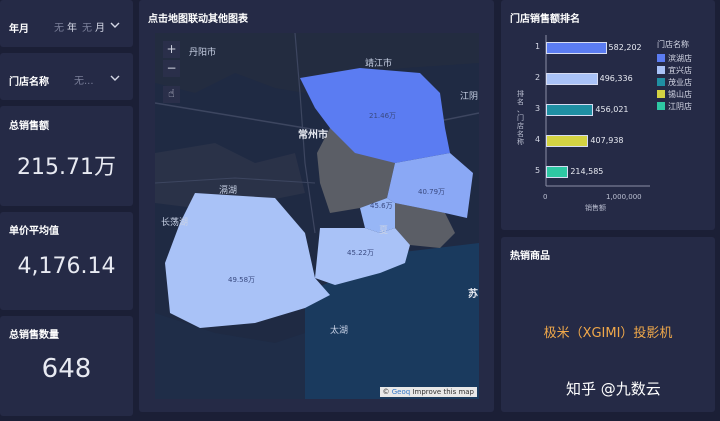  Describe the element at coordinates (625, 47) in the screenshot. I see `bar-value-label: 582,202` at that location.